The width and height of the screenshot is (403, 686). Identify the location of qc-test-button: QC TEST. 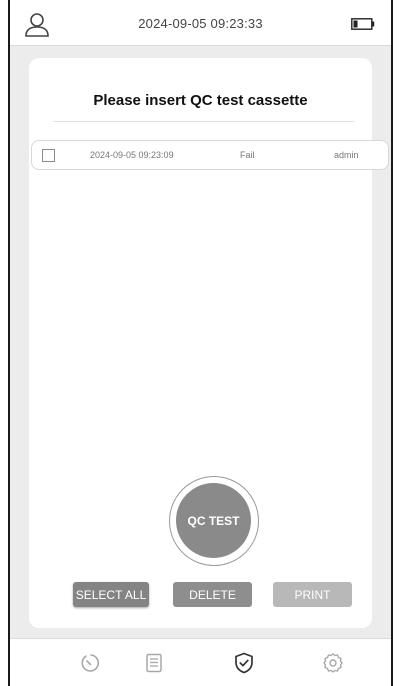
(214, 521).